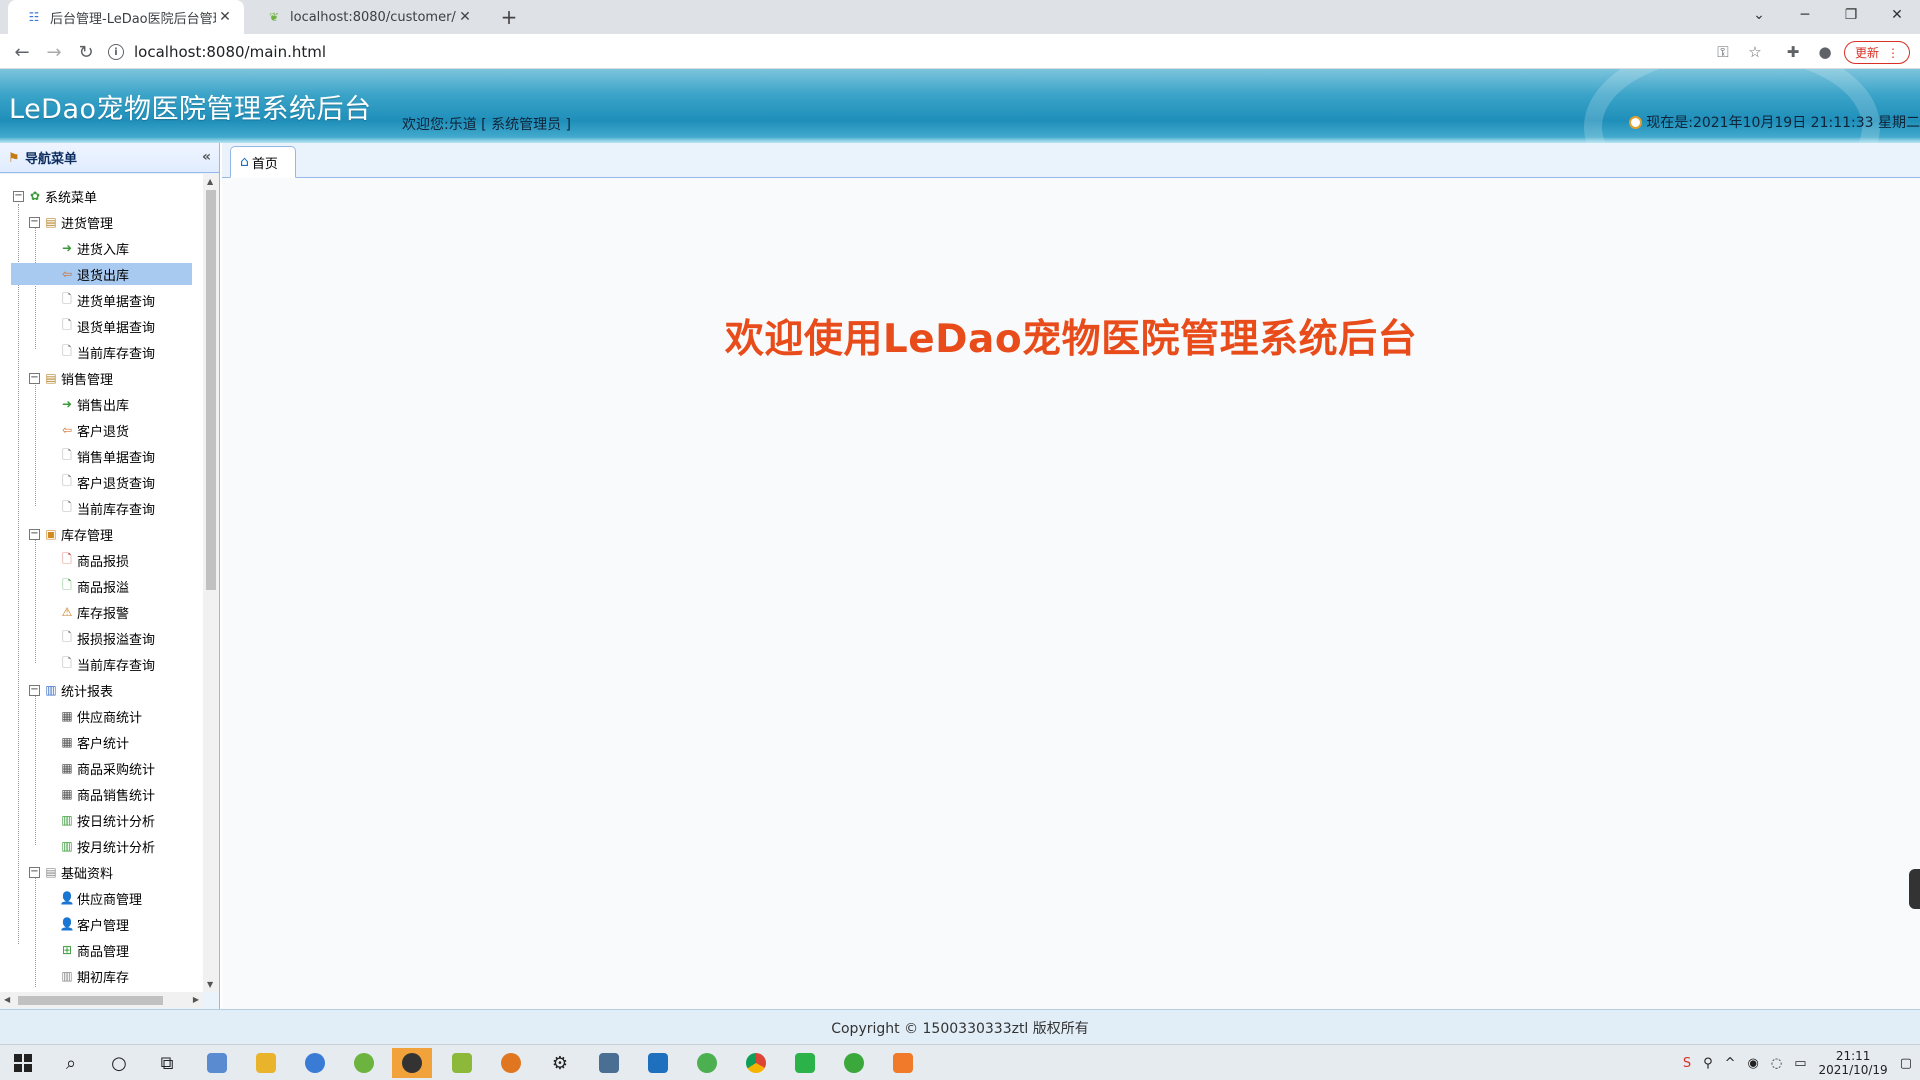 The height and width of the screenshot is (1080, 1920). I want to click on os-taskbar: ⌕ ○ ⧉ ⚙ S ⚲ ^ ◉ ◌ ▭ 21:11 2021/10/19 ▢, so click(960, 1062).